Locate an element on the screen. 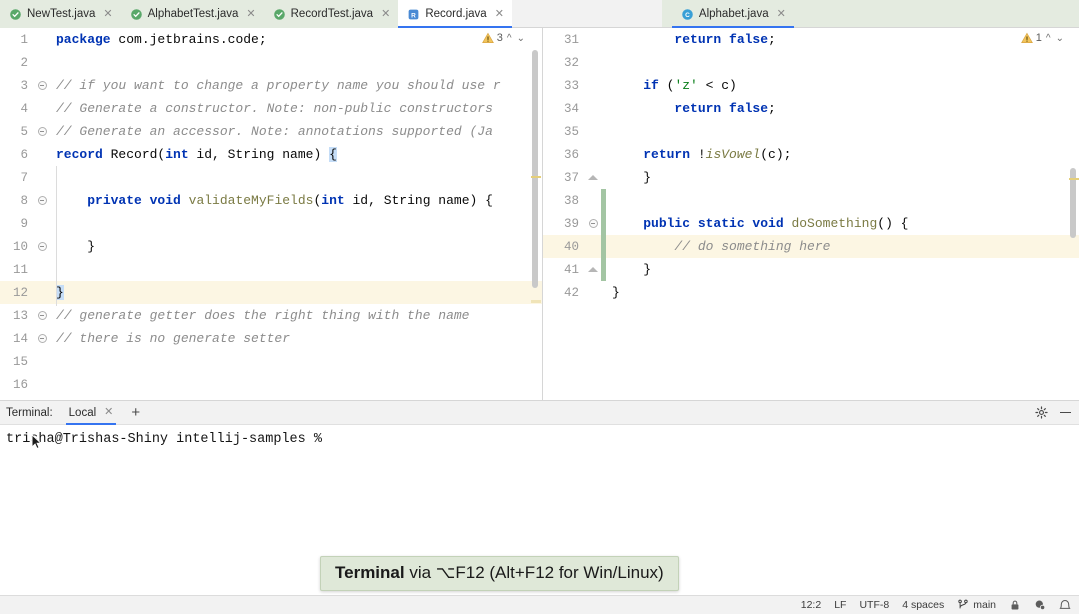 This screenshot has height=614, width=1079. code-line: 15 is located at coordinates (271, 361).